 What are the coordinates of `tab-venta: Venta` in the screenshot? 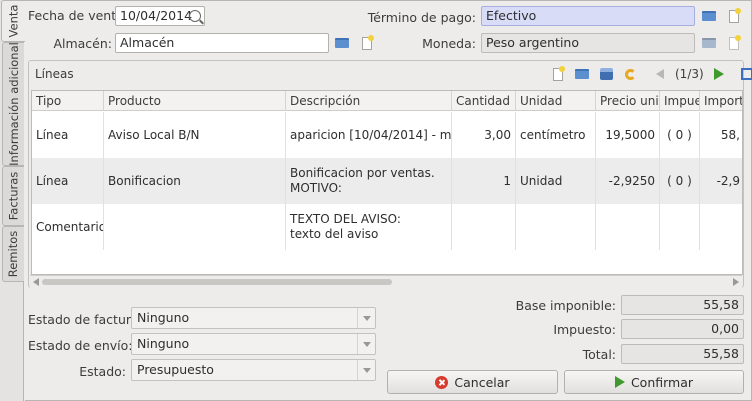 It's located at (13, 21).